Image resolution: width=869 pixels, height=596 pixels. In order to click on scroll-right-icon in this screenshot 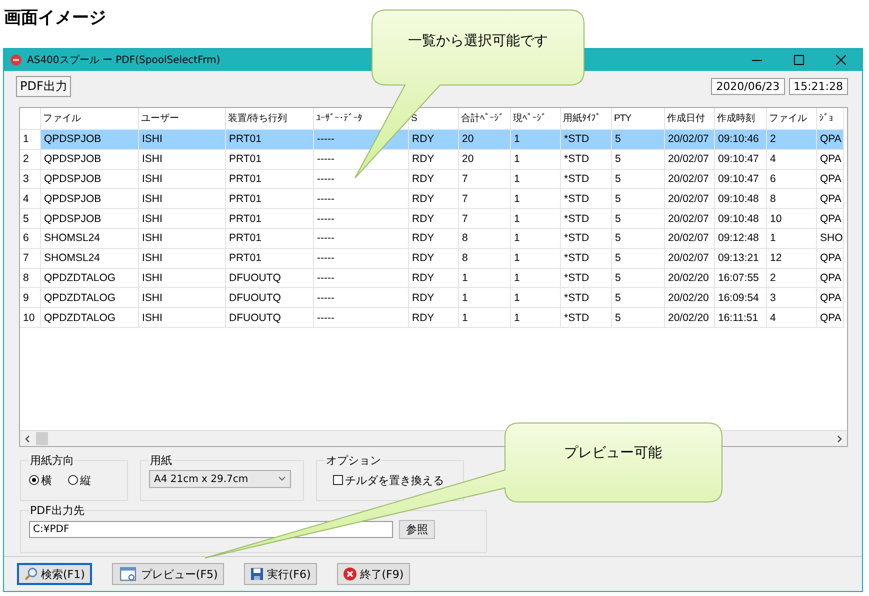, I will do `click(839, 438)`.